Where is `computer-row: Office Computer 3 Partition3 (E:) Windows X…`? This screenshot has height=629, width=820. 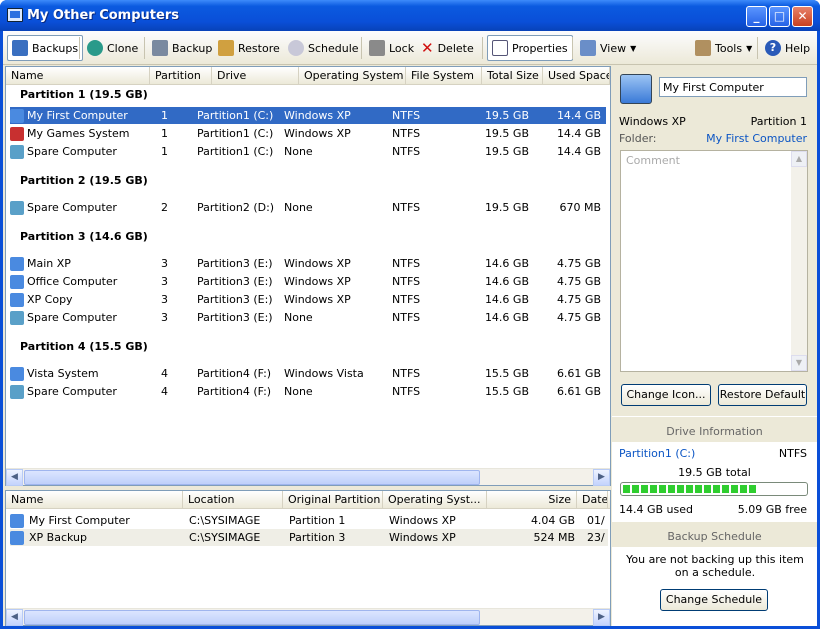 computer-row: Office Computer 3 Partition3 (E:) Windows X… is located at coordinates (308, 281).